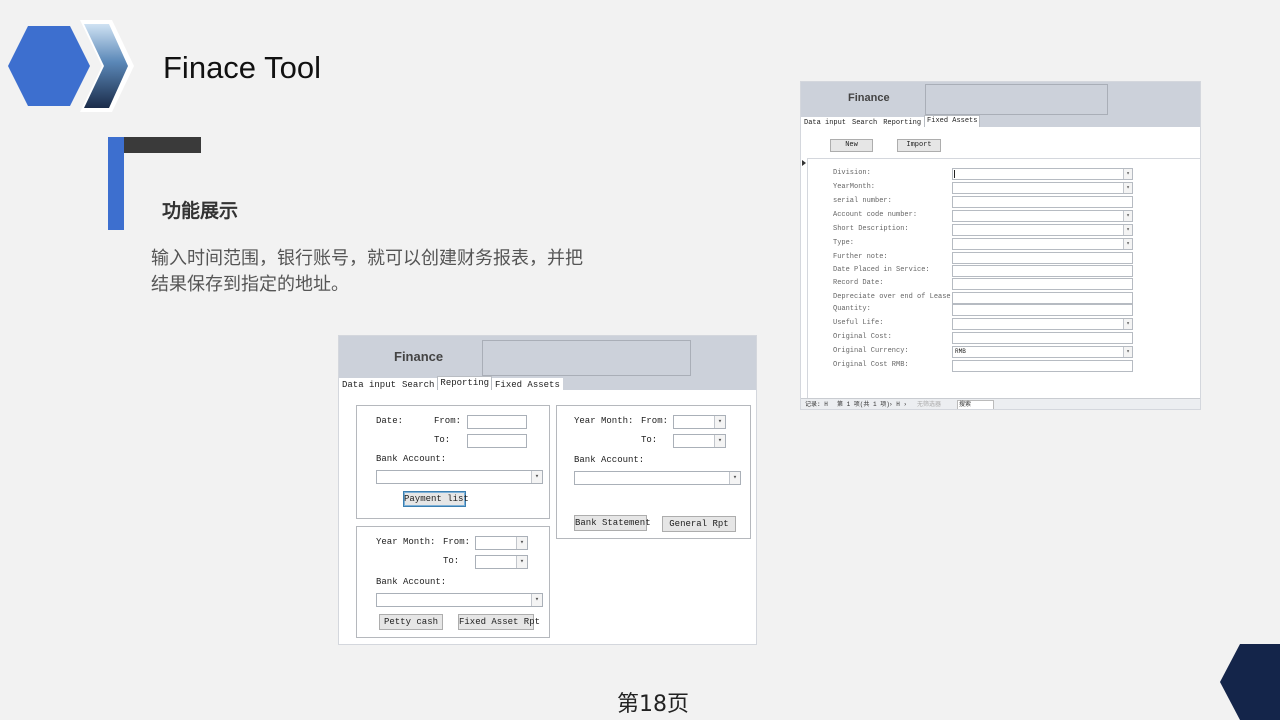  Describe the element at coordinates (699, 524) in the screenshot. I see `general-rpt-button: General Rpt` at that location.